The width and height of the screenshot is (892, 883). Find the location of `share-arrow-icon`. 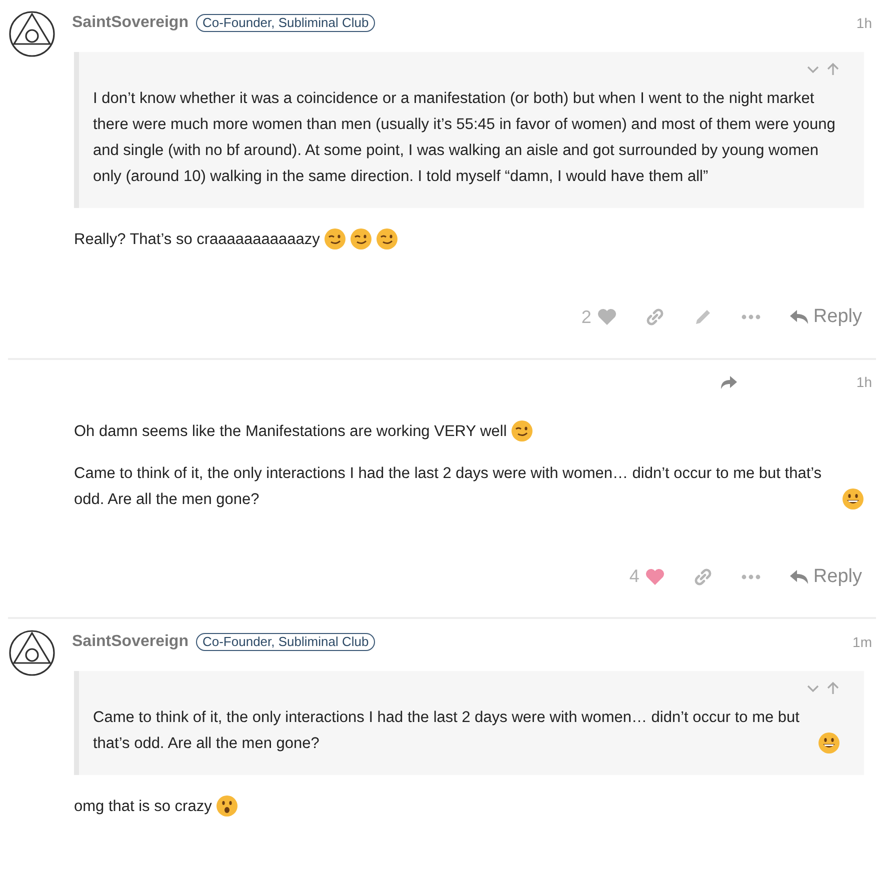

share-arrow-icon is located at coordinates (729, 382).